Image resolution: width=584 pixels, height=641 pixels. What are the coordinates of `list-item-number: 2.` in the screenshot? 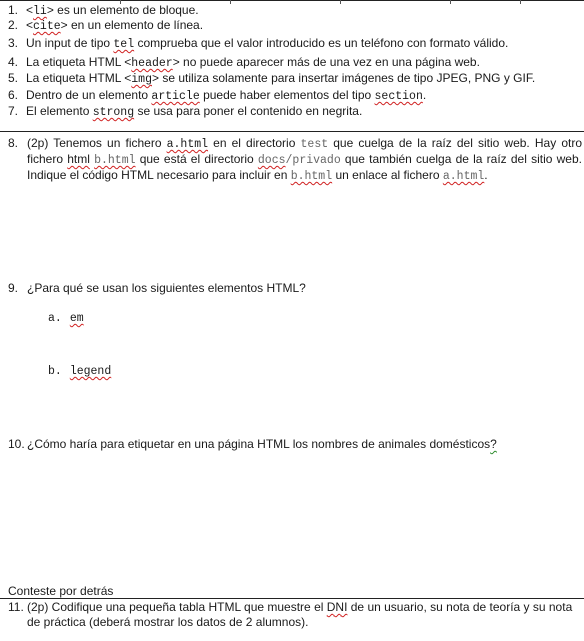 It's located at (13, 25).